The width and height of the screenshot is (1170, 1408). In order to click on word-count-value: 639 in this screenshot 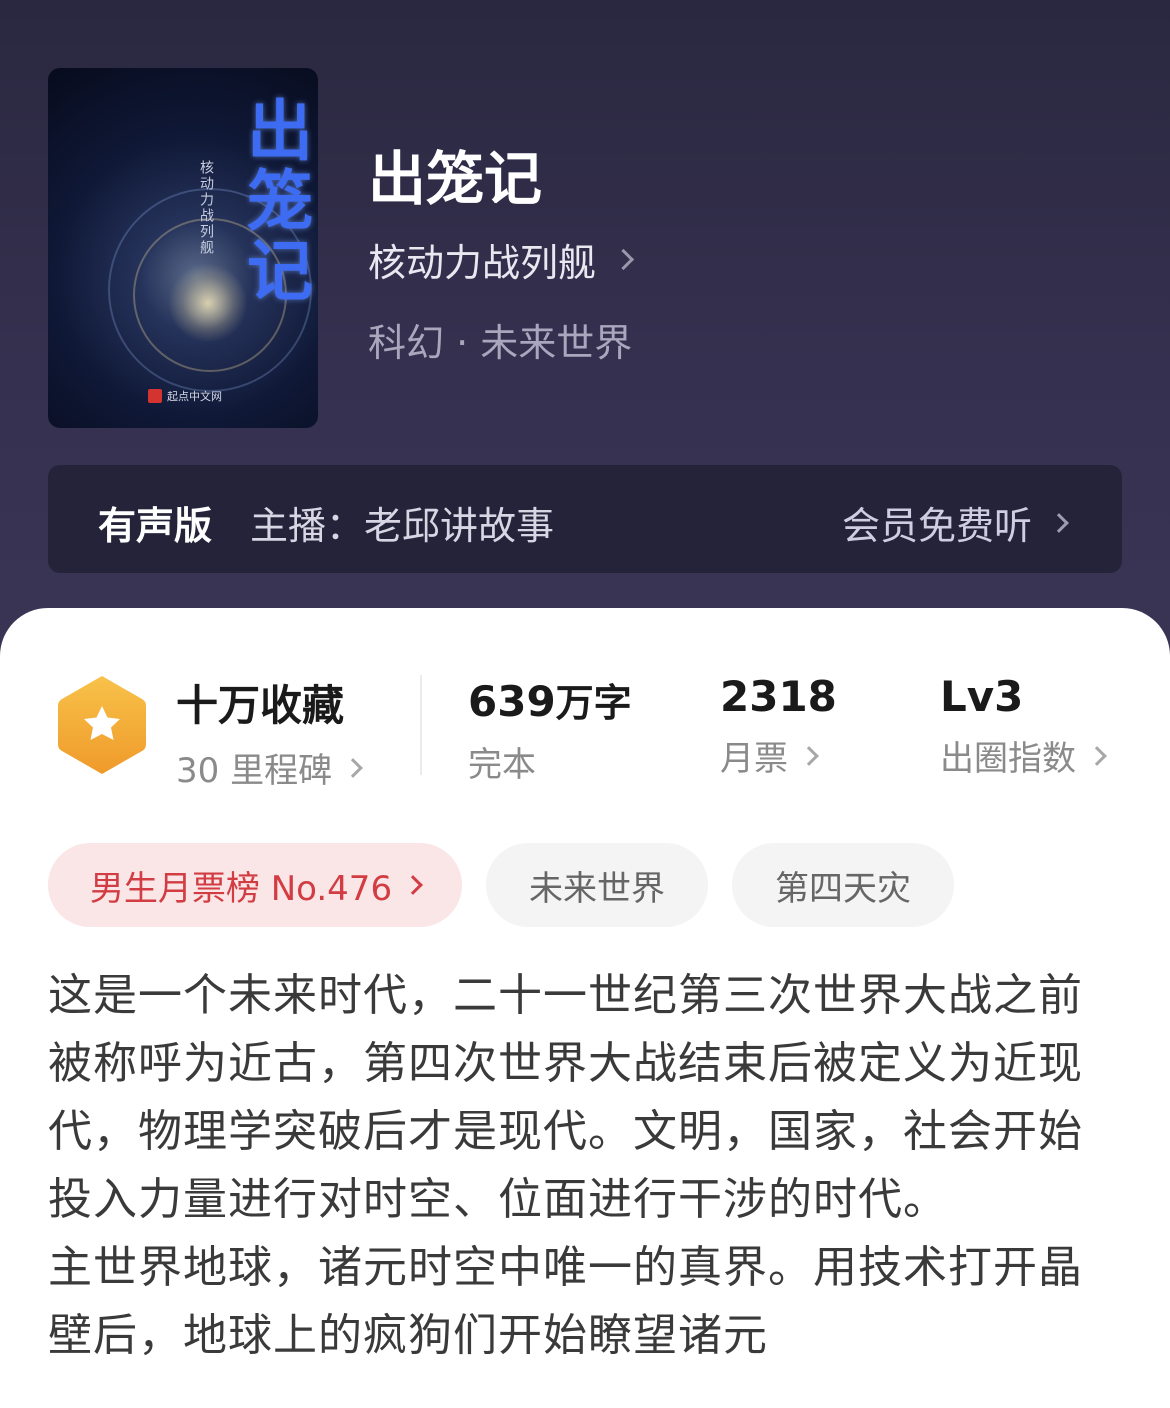, I will do `click(512, 701)`.